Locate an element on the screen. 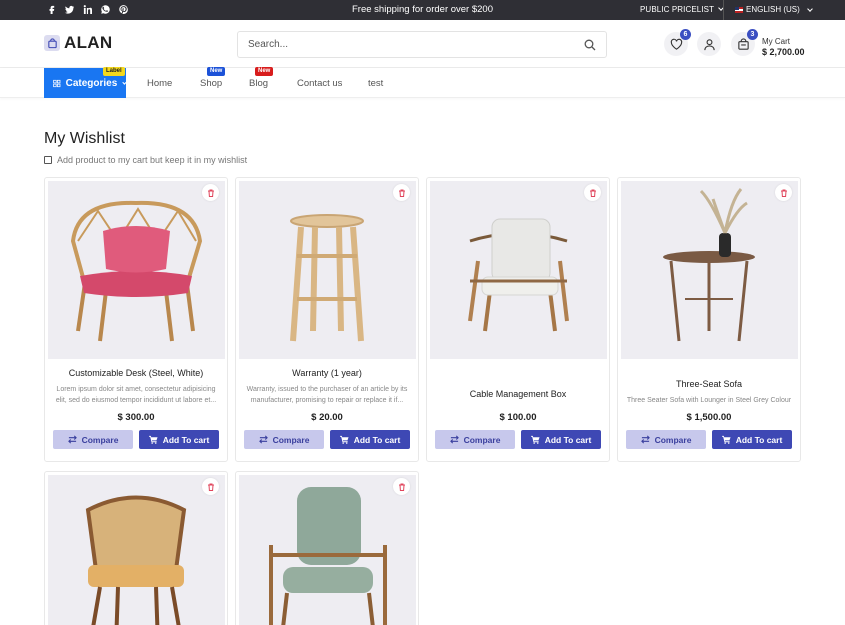 This screenshot has height=625, width=845. cart-total: $ 2,700.00 is located at coordinates (783, 52).